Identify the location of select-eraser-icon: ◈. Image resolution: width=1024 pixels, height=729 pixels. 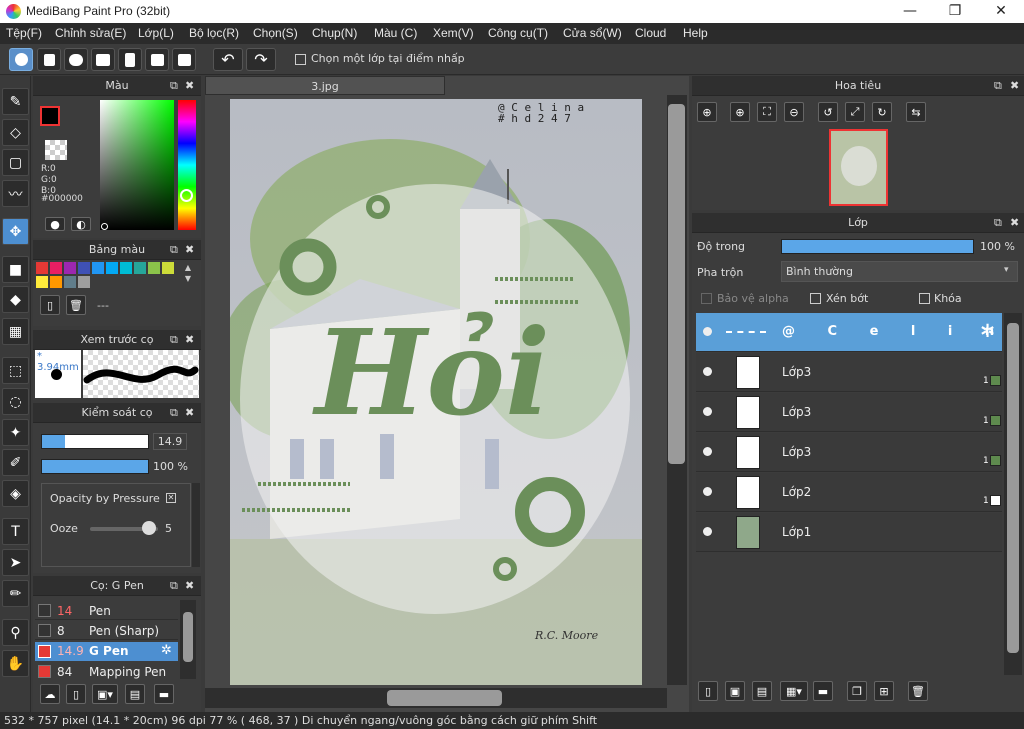
(15, 493).